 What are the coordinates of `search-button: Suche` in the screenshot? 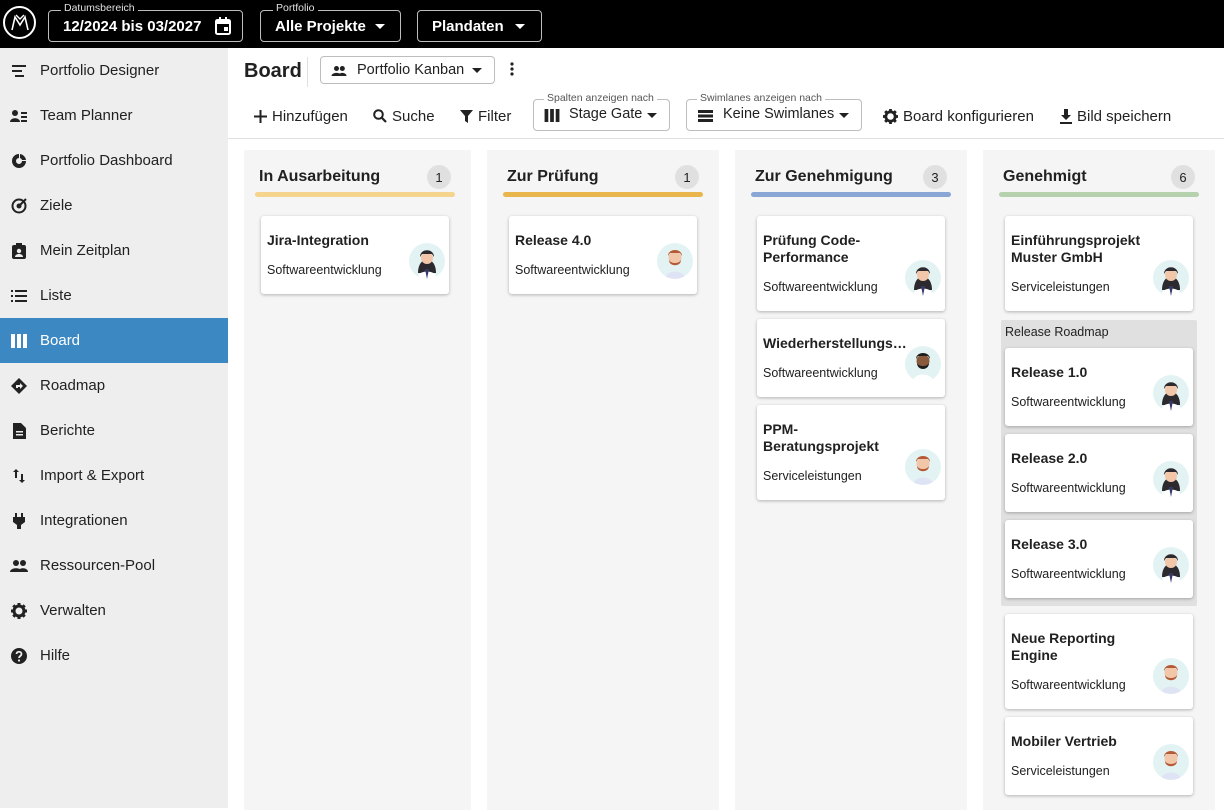 It's located at (404, 116).